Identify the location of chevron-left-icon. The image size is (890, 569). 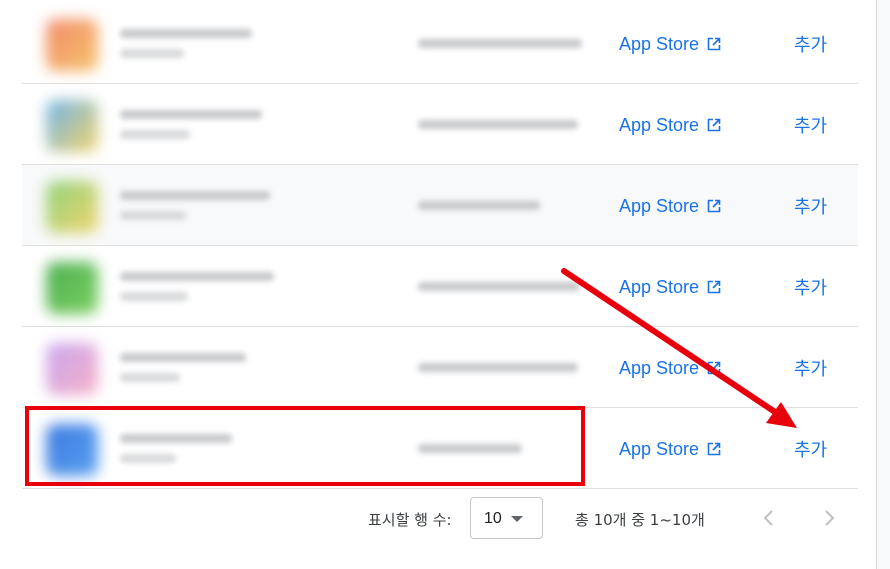
(768, 518).